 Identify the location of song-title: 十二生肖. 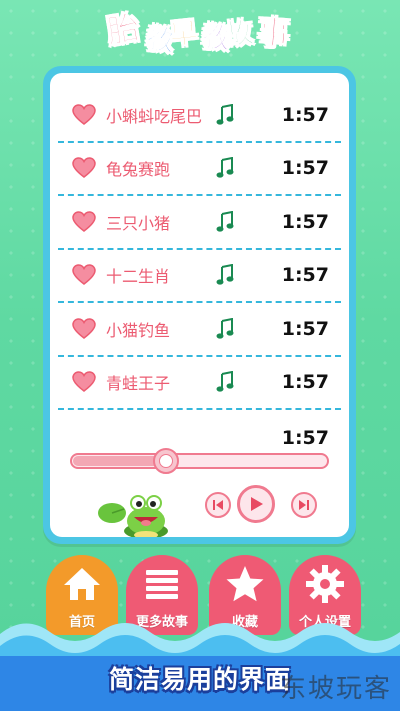
(138, 277).